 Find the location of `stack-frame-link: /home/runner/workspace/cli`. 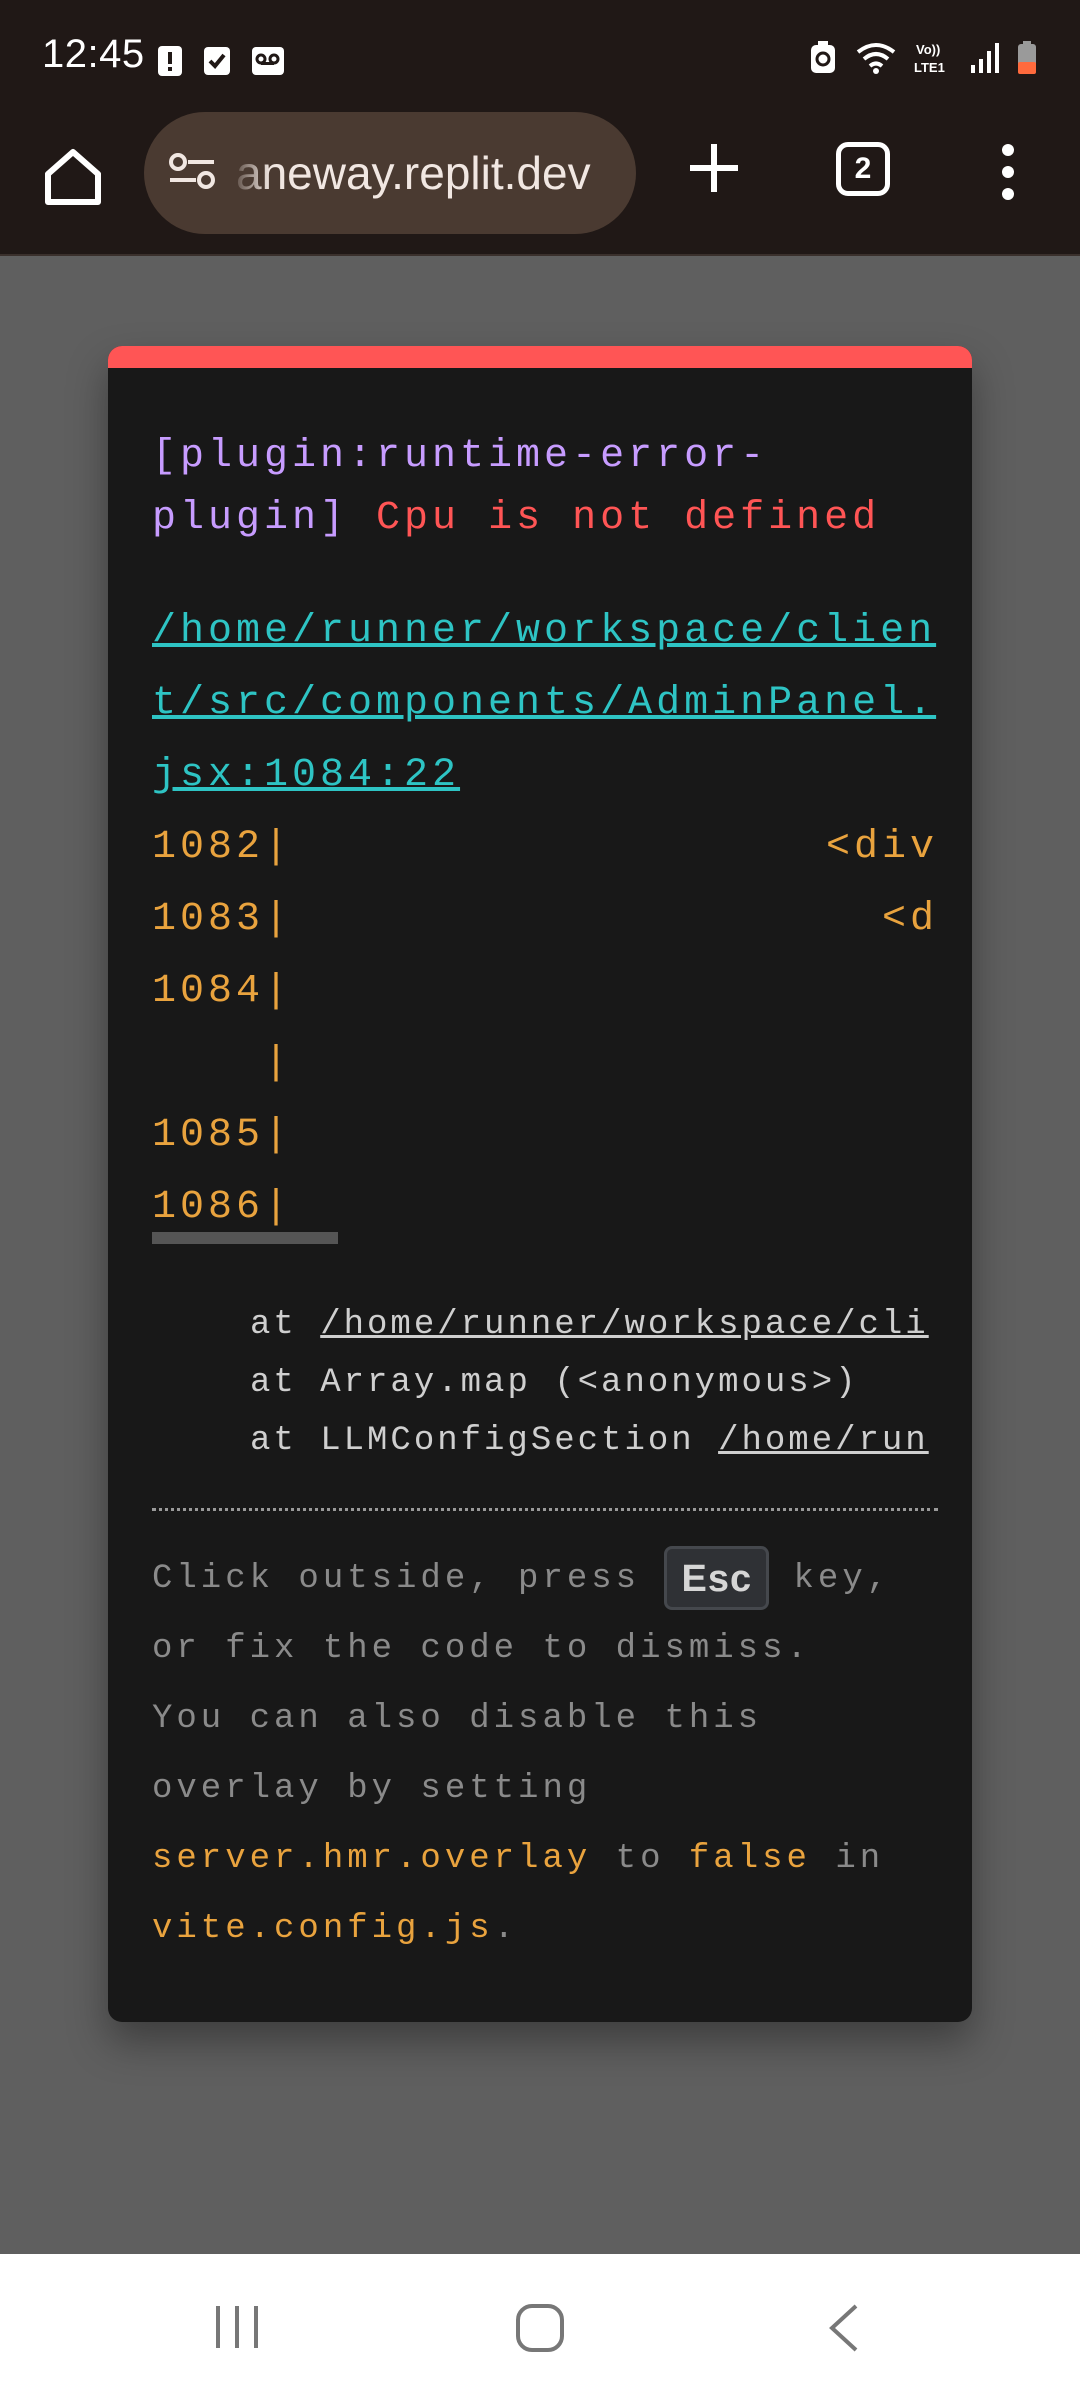

stack-frame-link: /home/runner/workspace/cli is located at coordinates (624, 1325).